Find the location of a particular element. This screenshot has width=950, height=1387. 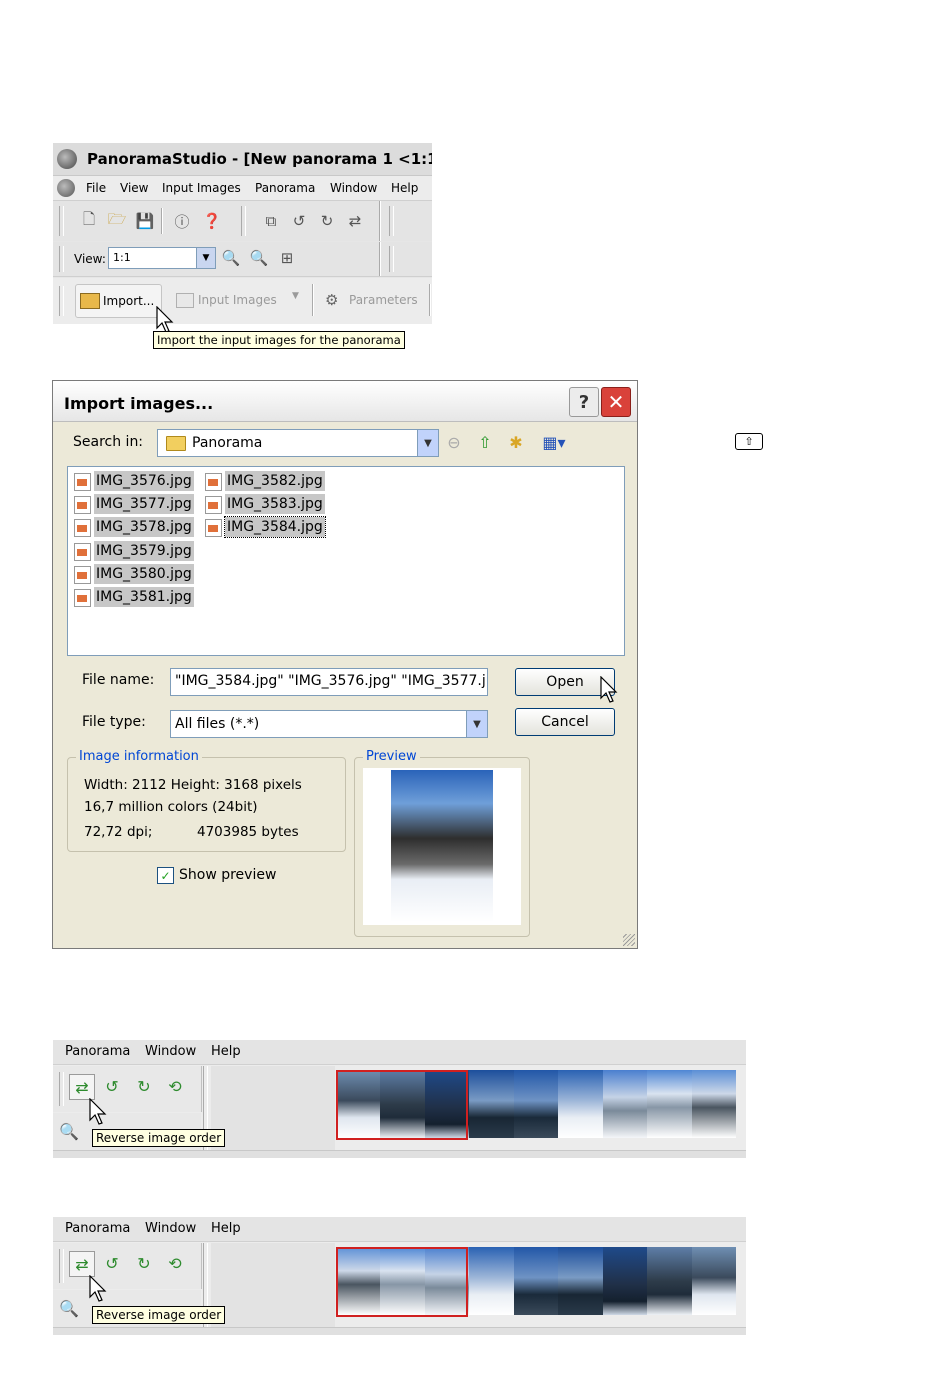

resize-grip is located at coordinates (629, 940).